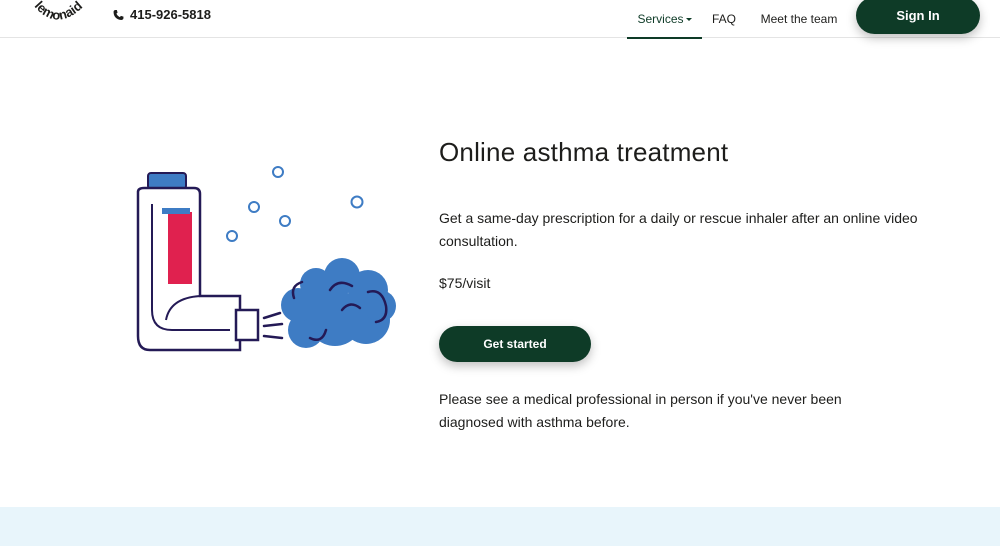 This screenshot has width=1000, height=546. Describe the element at coordinates (724, 19) in the screenshot. I see `nav-faq: FAQ` at that location.